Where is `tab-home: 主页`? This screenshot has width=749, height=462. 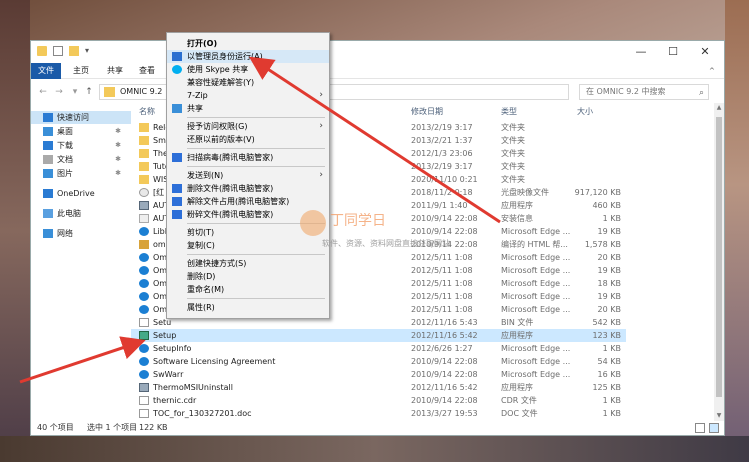 tab-home: 主页 is located at coordinates (81, 71).